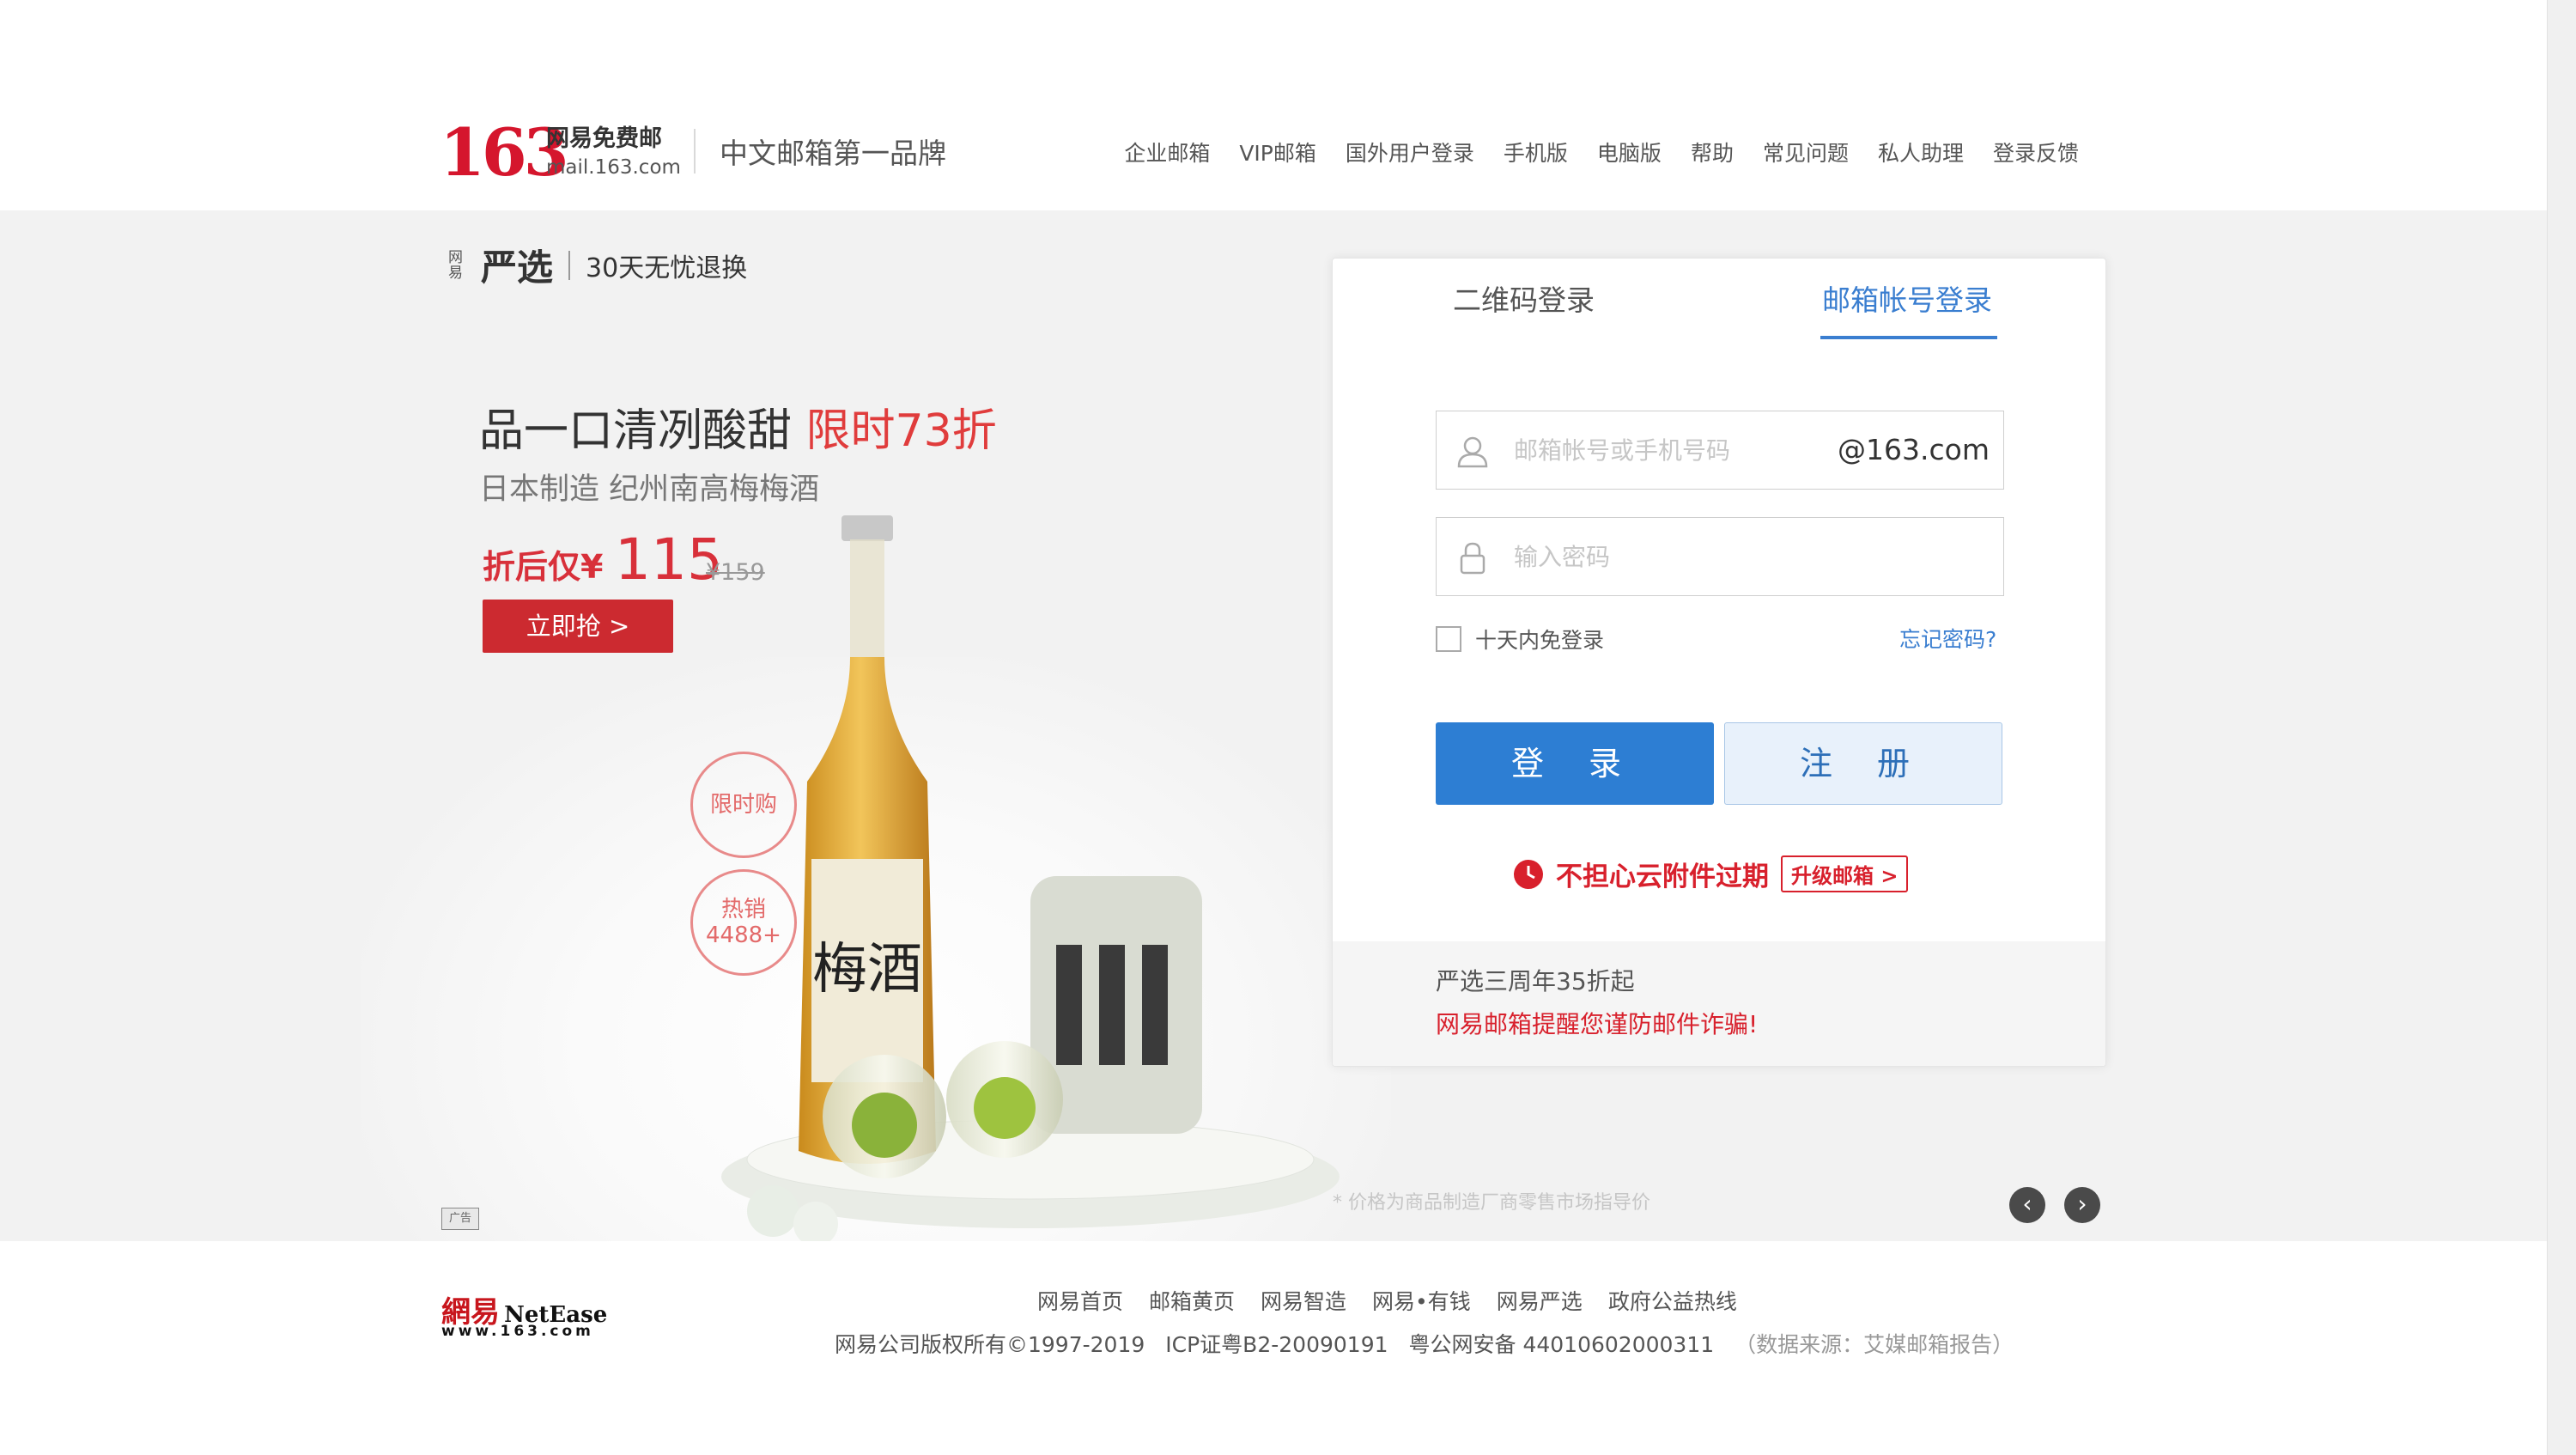 Image resolution: width=2576 pixels, height=1455 pixels. I want to click on tab-active-indicator, so click(1909, 337).